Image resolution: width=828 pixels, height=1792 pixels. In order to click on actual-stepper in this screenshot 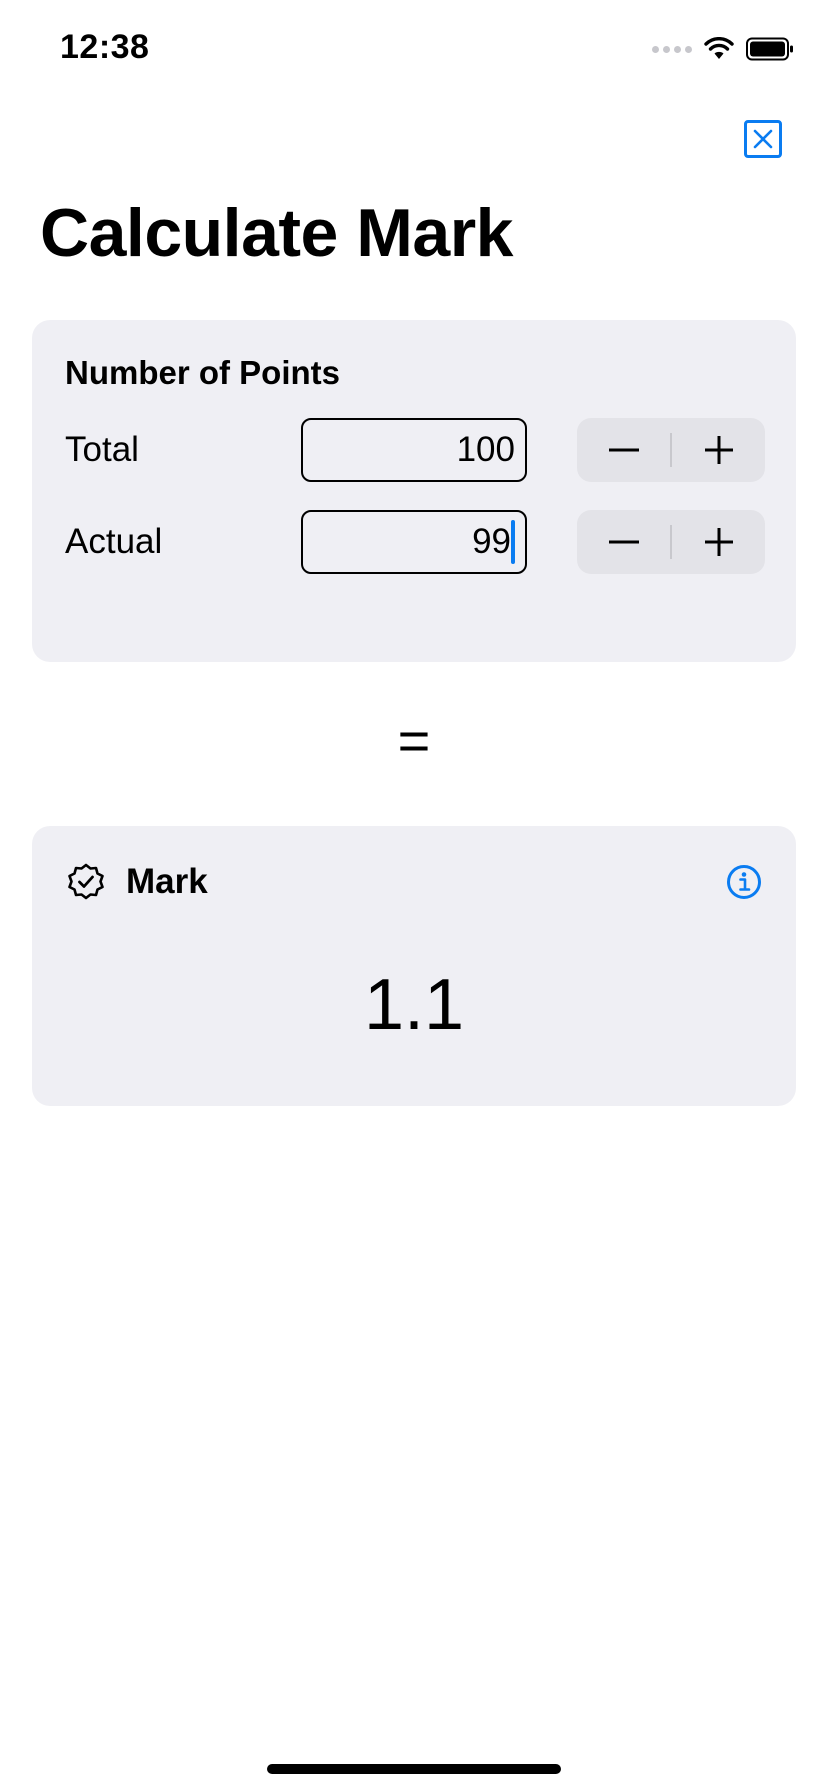, I will do `click(671, 542)`.